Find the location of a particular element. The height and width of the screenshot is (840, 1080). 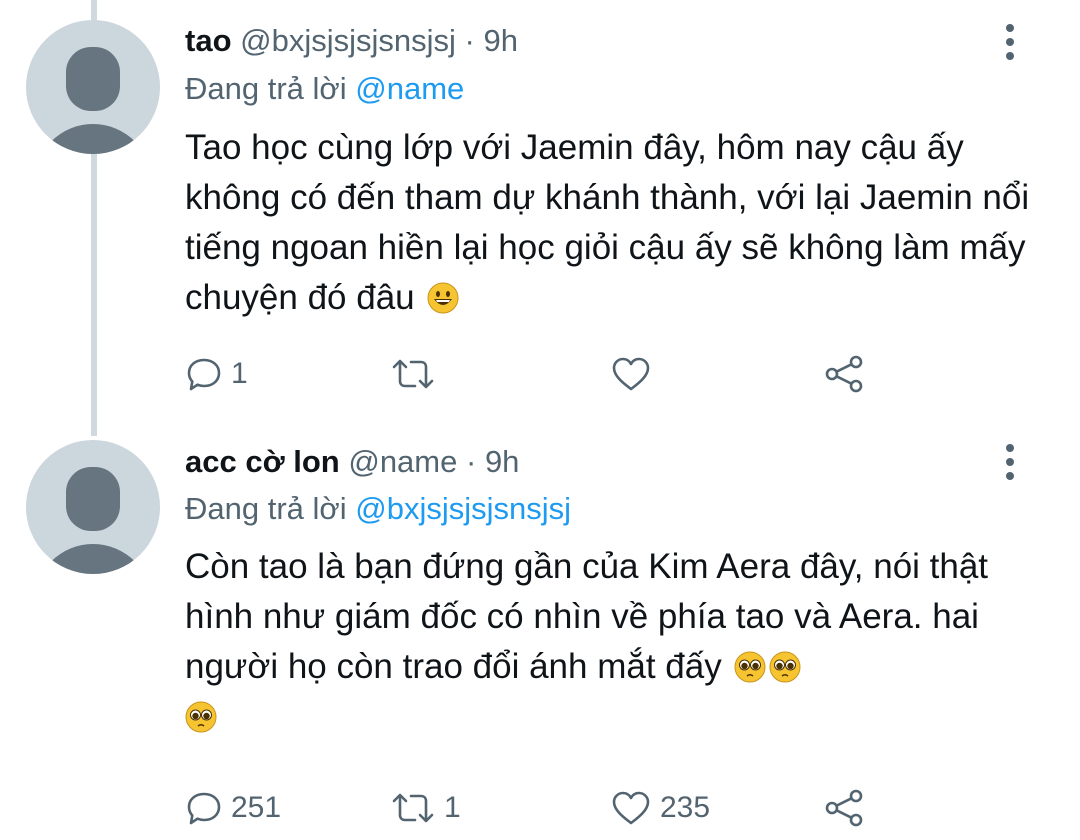

retweet-button is located at coordinates (417, 374).